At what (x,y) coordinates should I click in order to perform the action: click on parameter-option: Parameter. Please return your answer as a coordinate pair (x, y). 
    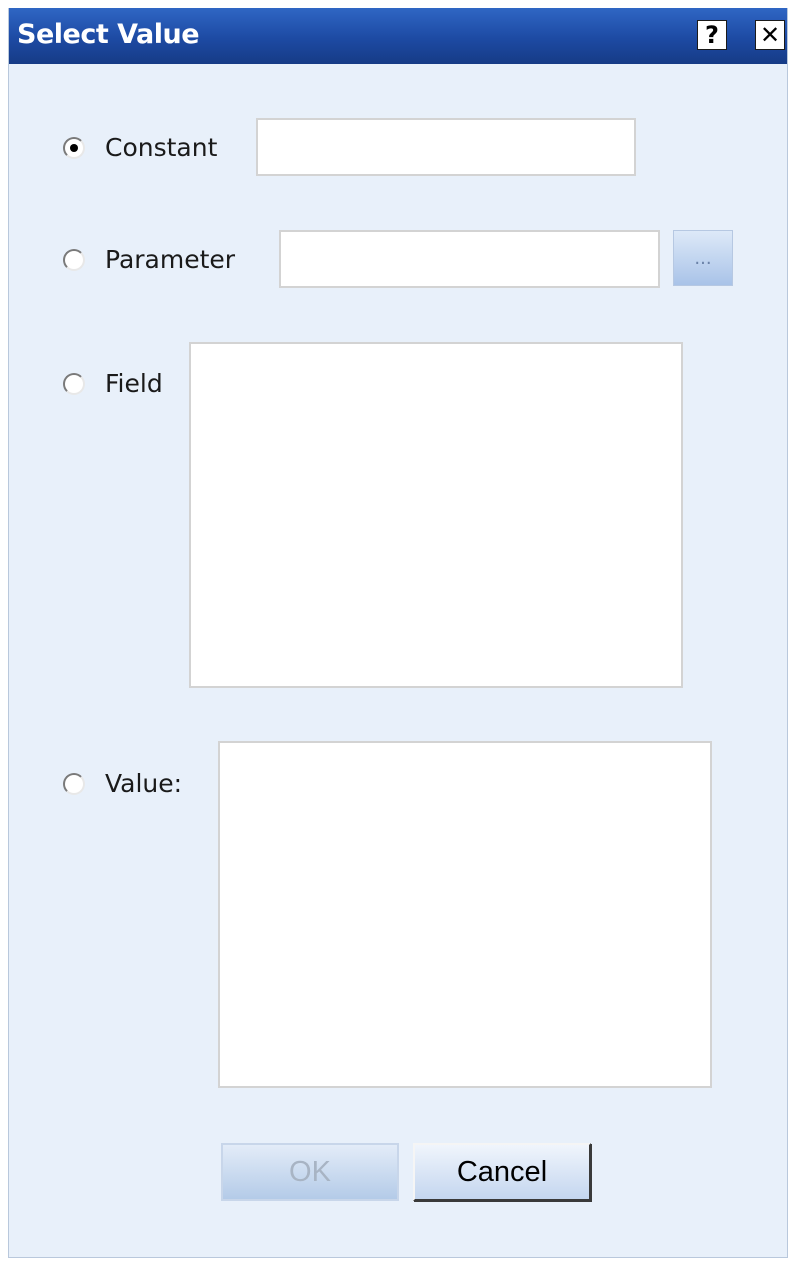
    Looking at the image, I should click on (149, 259).